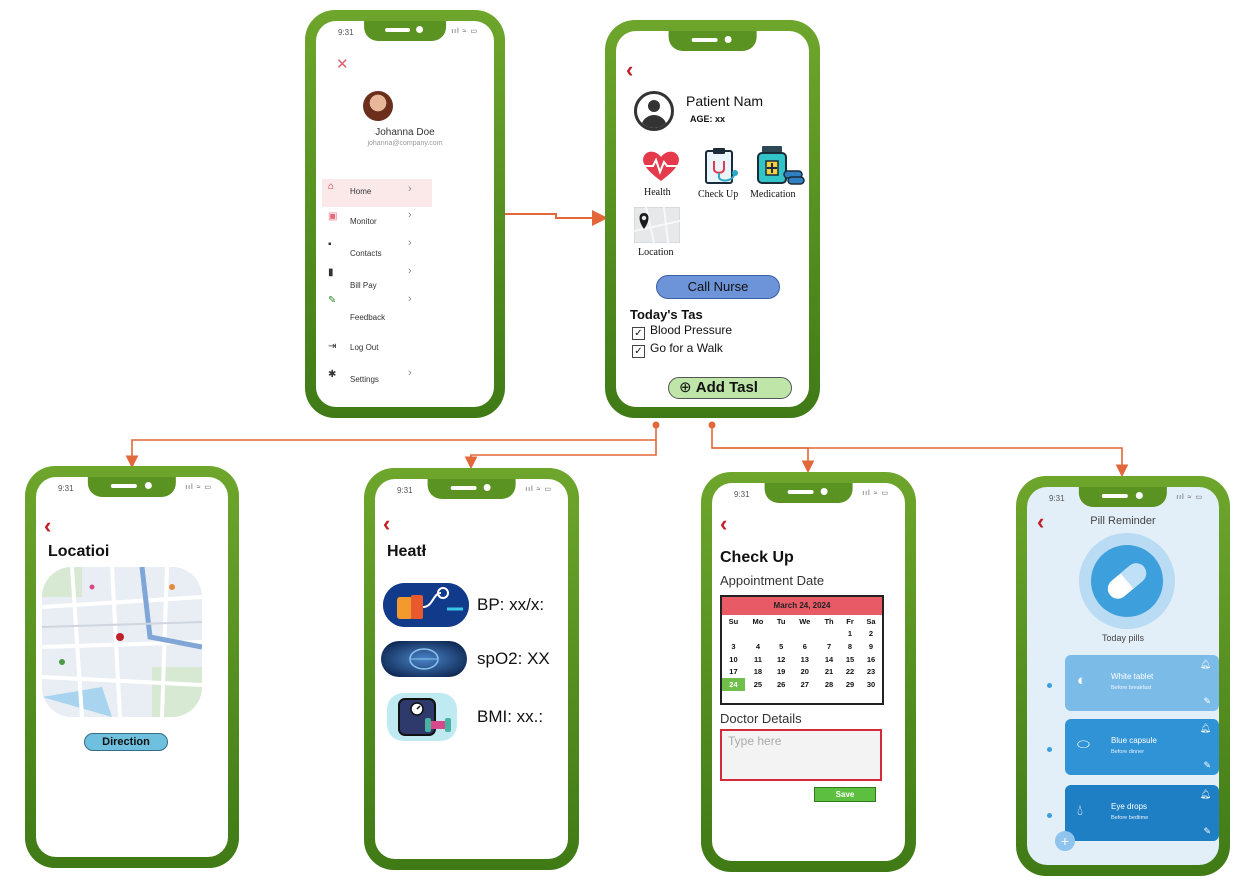 The width and height of the screenshot is (1252, 888). I want to click on pill-hero-icon, so click(1127, 581).